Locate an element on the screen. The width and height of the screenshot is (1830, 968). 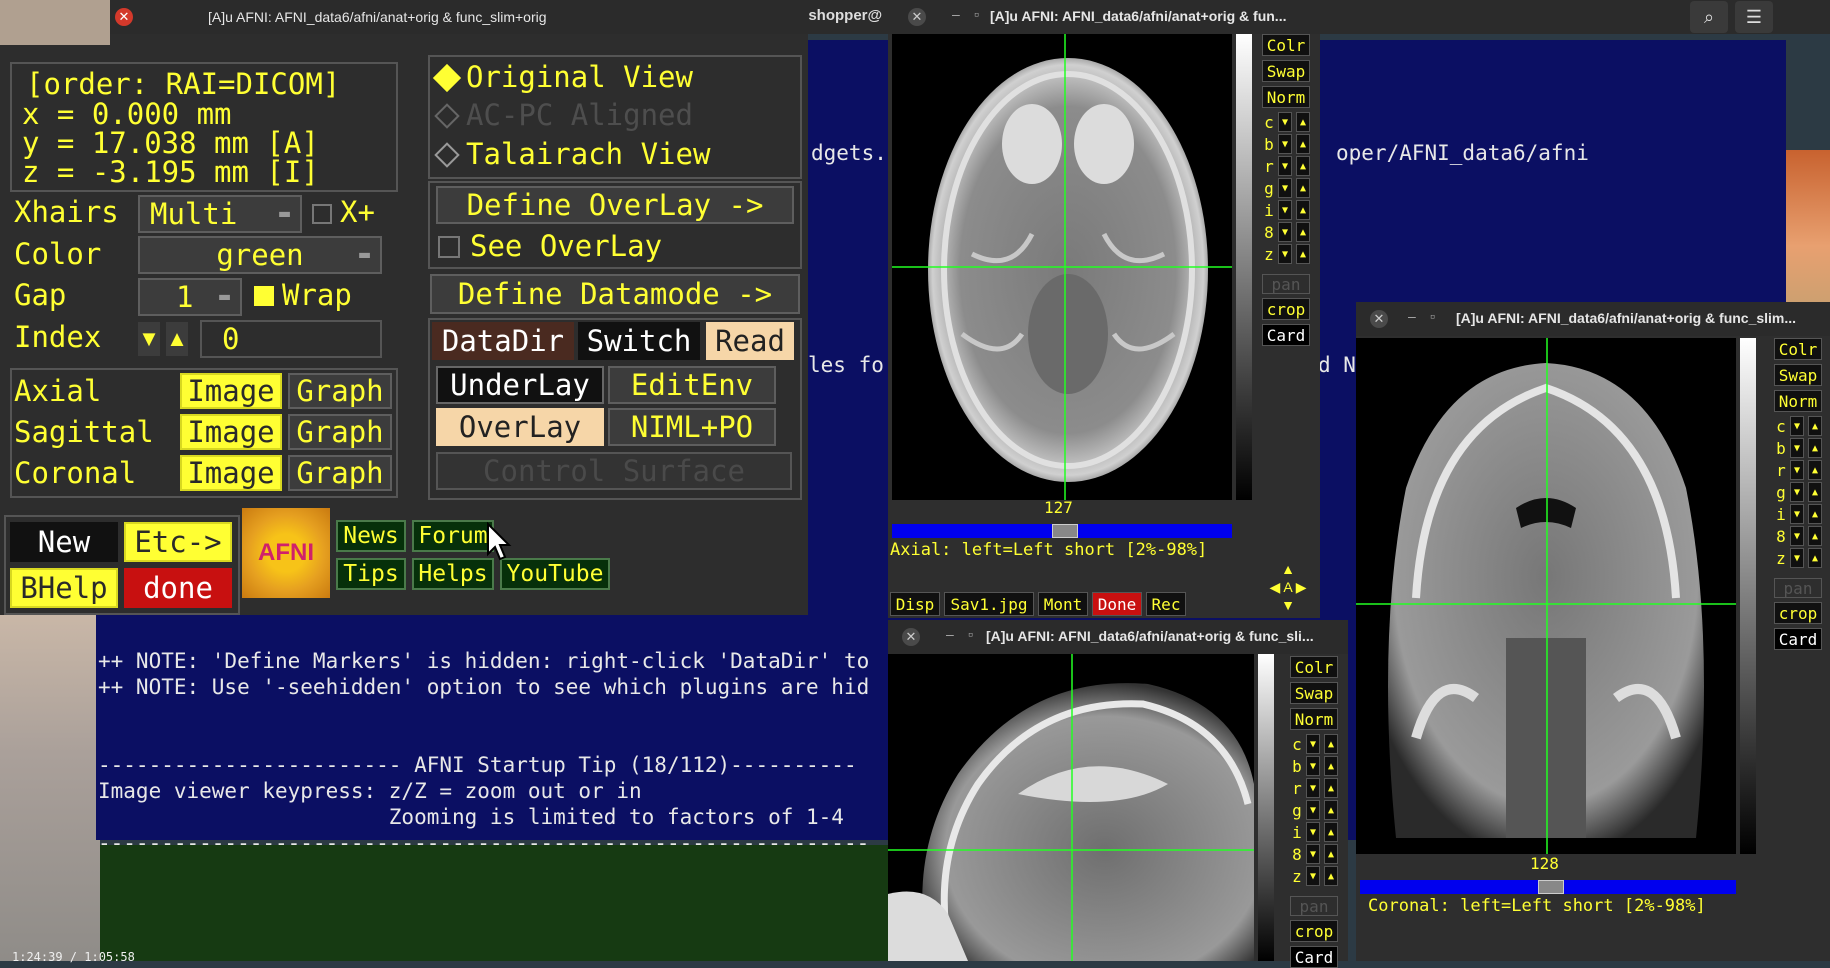
axial-pan-button: pan is located at coordinates (1286, 284).